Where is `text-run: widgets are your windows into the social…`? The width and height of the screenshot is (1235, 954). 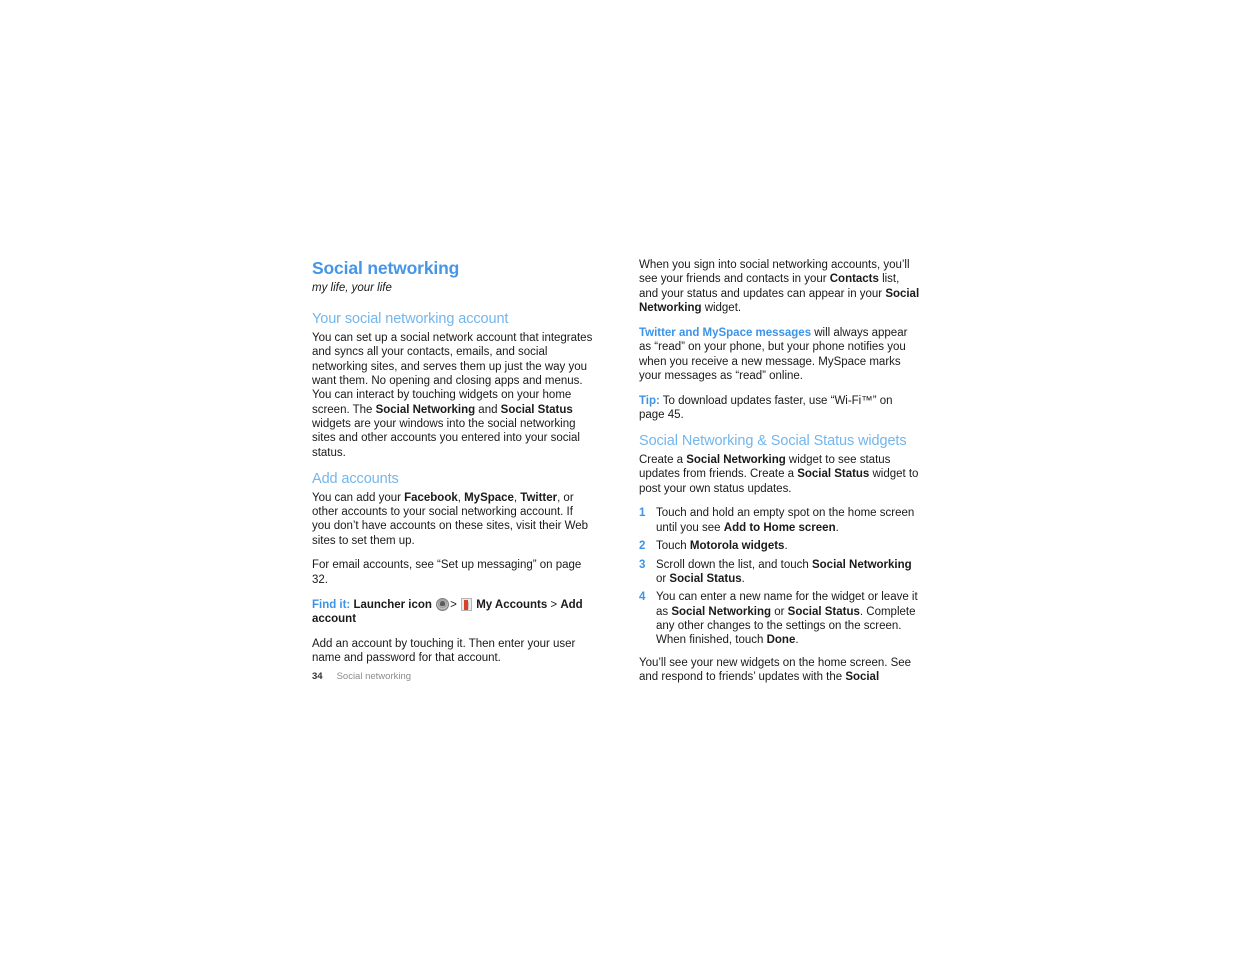
text-run: widgets are your windows into the social… is located at coordinates (446, 438).